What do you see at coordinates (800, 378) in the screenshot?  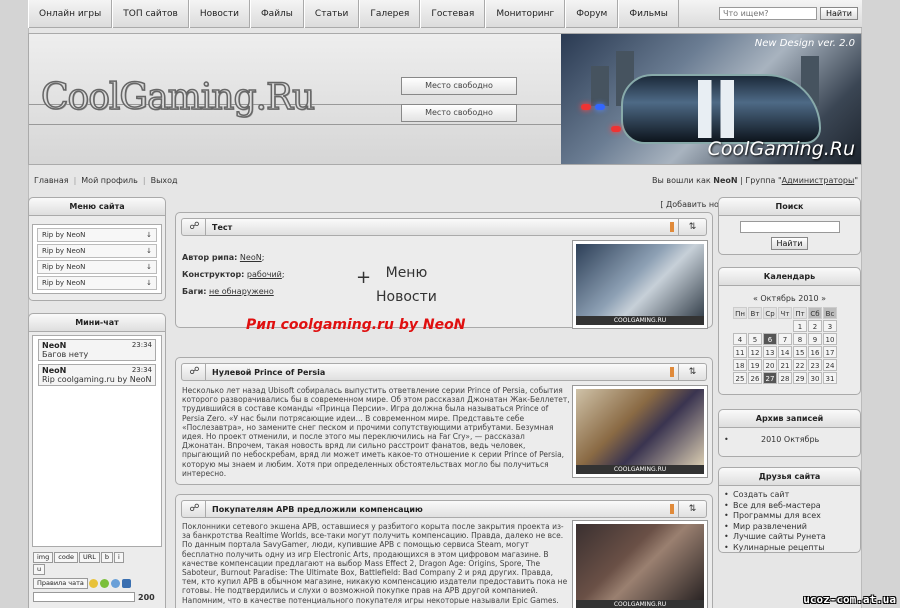 I see `calendar-day: 29` at bounding box center [800, 378].